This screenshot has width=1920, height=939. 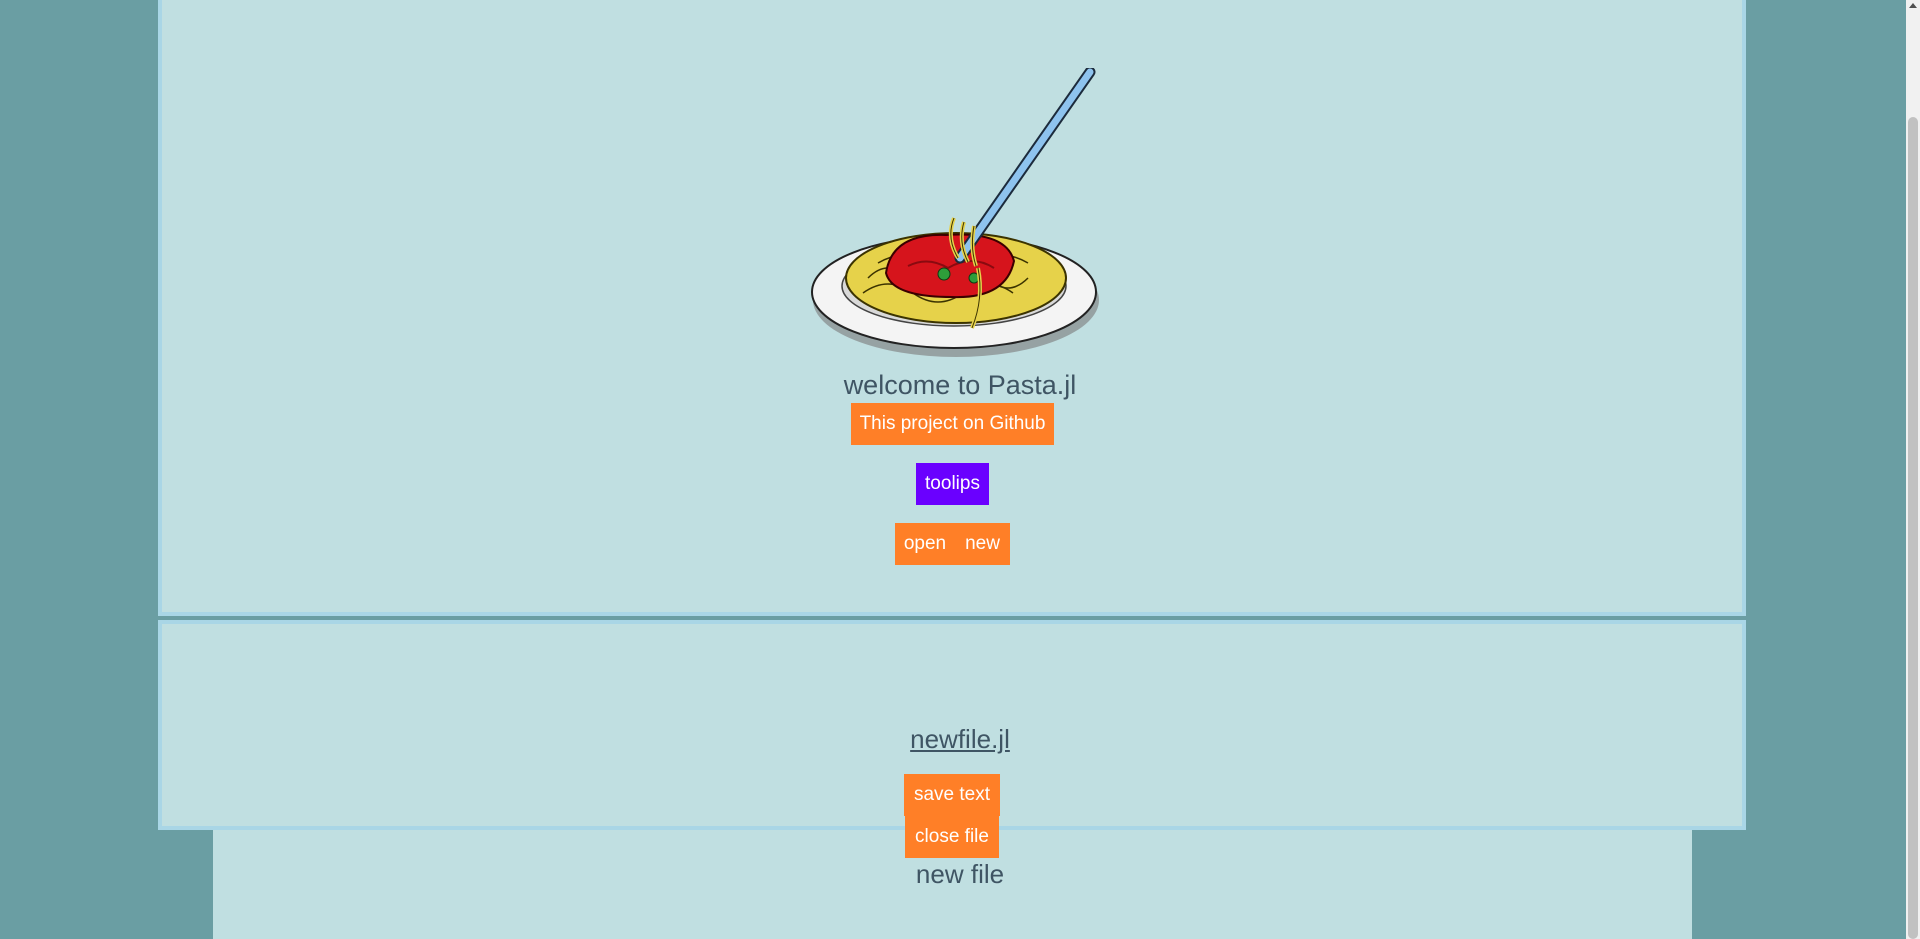 I want to click on page-title: welcome to Pasta.jl, so click(x=960, y=385).